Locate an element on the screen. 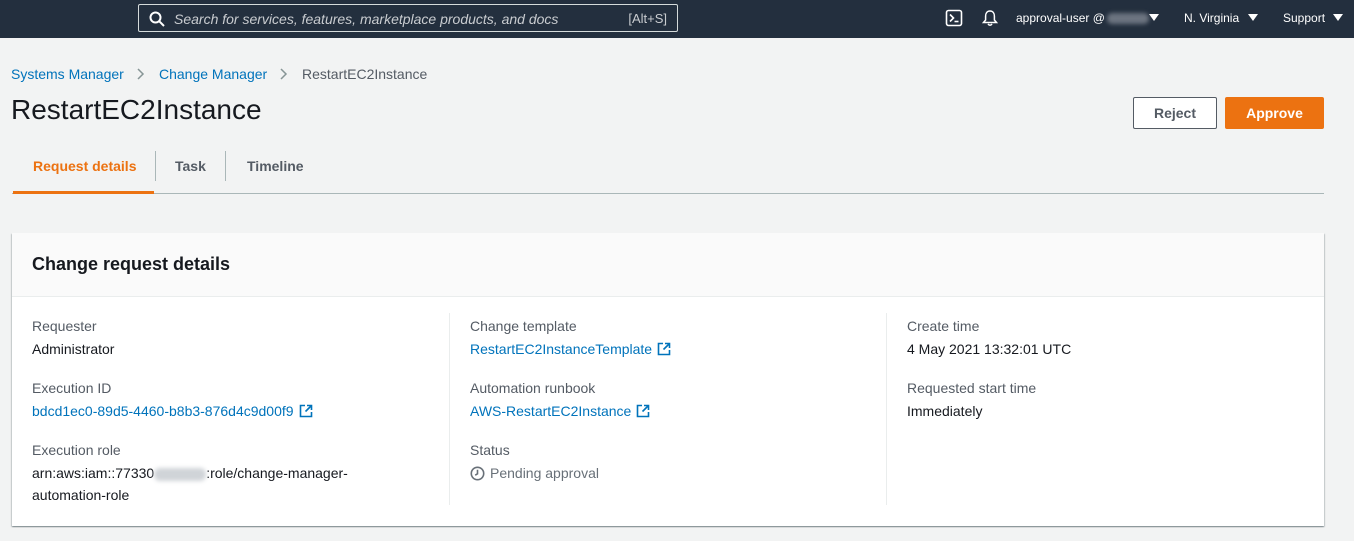 The image size is (1354, 541). execution-role-label: Execution role is located at coordinates (76, 450).